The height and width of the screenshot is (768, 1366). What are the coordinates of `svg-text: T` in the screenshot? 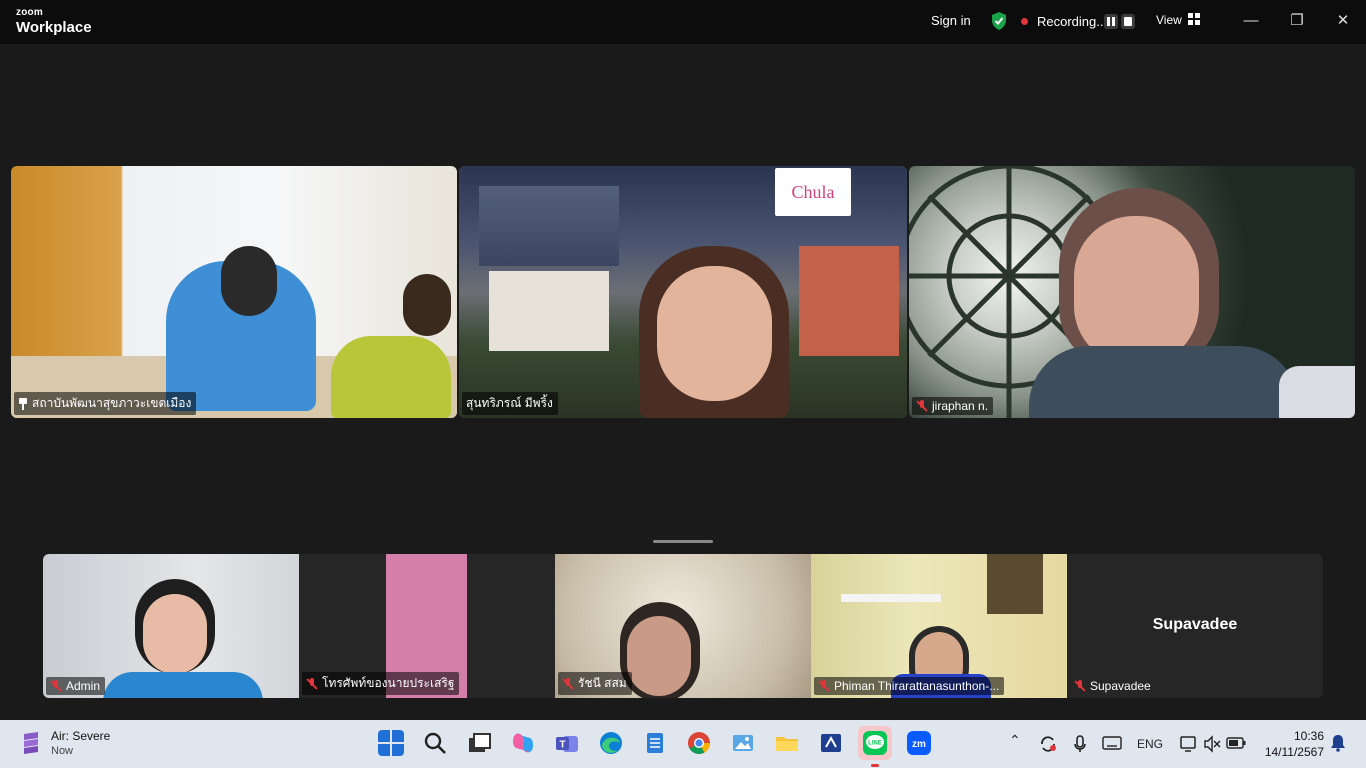 It's located at (562, 745).